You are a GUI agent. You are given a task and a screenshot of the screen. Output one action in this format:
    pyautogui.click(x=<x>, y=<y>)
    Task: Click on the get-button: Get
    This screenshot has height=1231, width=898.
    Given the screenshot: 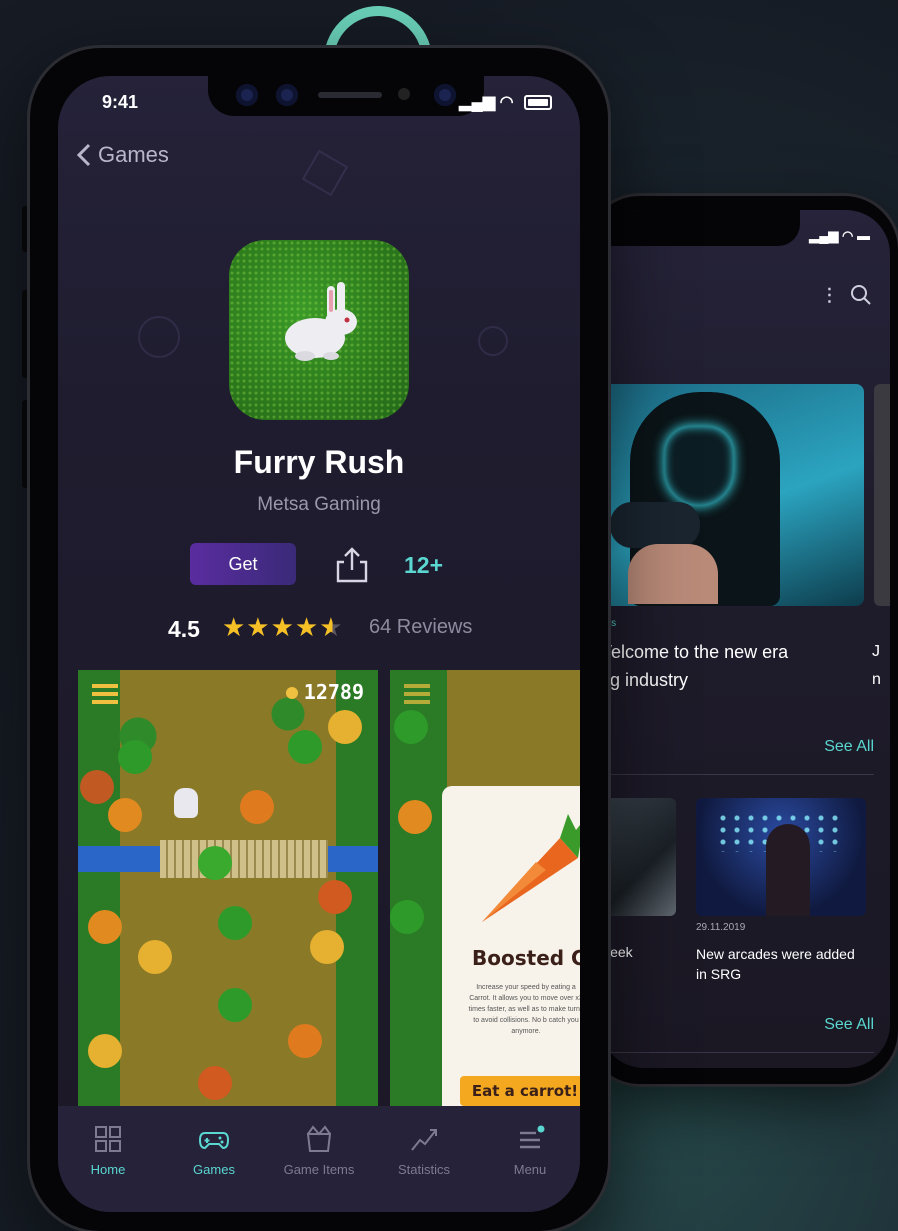 What is the action you would take?
    pyautogui.click(x=243, y=564)
    